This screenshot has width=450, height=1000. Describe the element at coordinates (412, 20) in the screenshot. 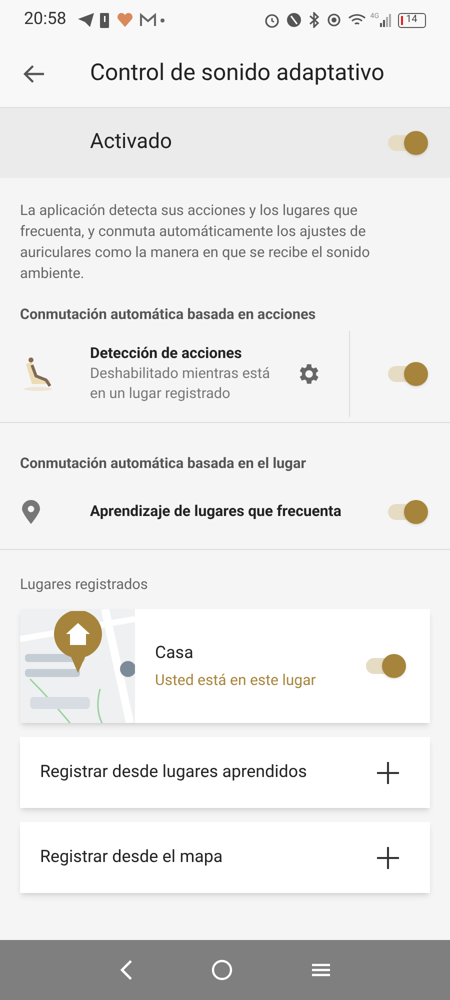

I see `battery-indicator: 14` at that location.